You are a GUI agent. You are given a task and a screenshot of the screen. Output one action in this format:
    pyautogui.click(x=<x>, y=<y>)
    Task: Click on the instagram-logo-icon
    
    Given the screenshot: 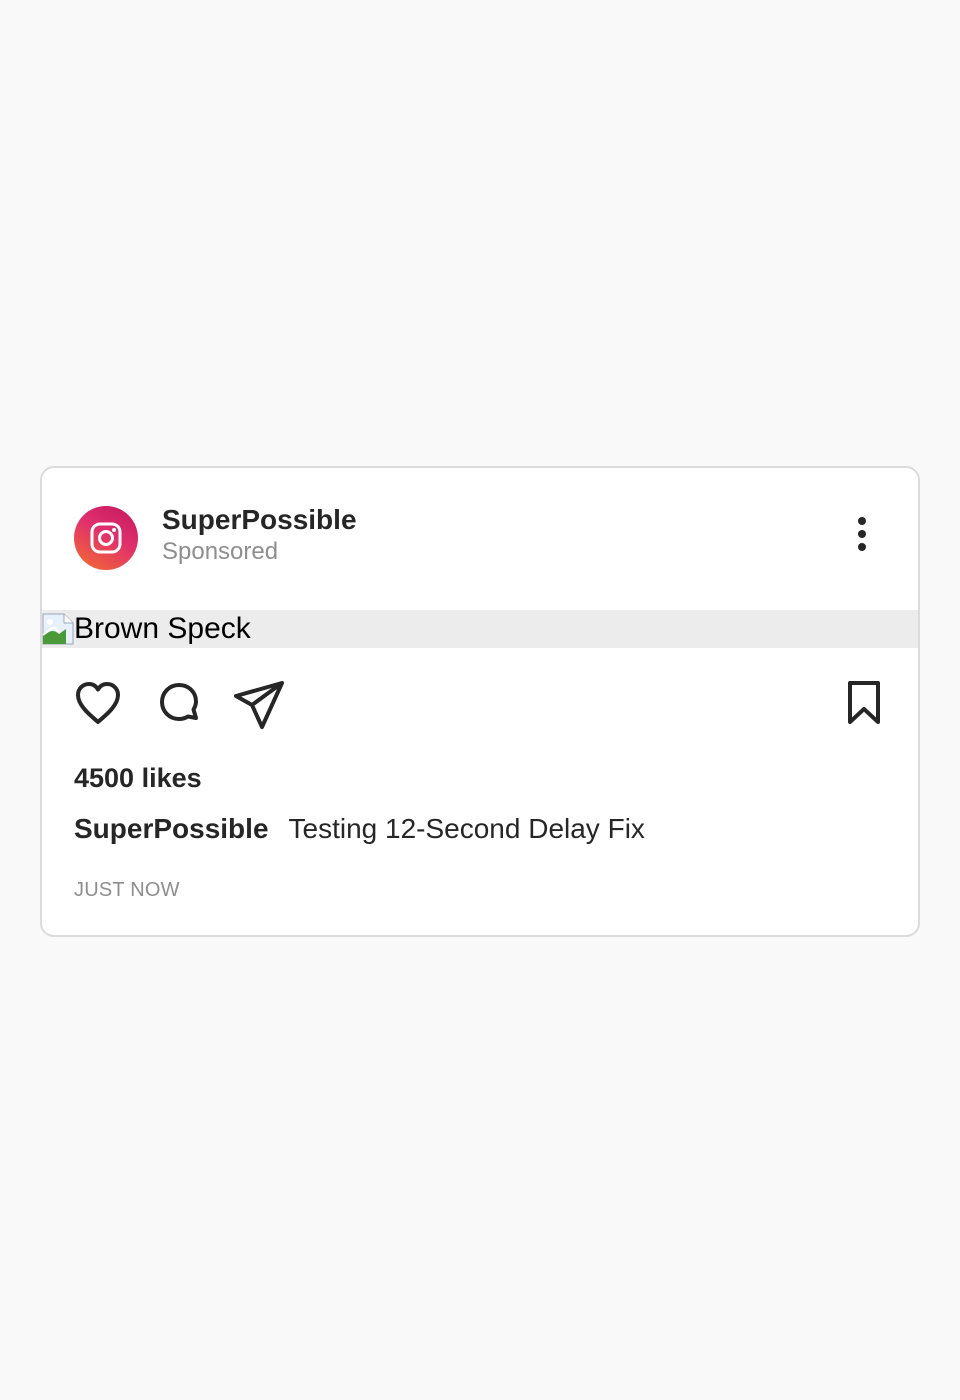 What is the action you would take?
    pyautogui.click(x=106, y=538)
    